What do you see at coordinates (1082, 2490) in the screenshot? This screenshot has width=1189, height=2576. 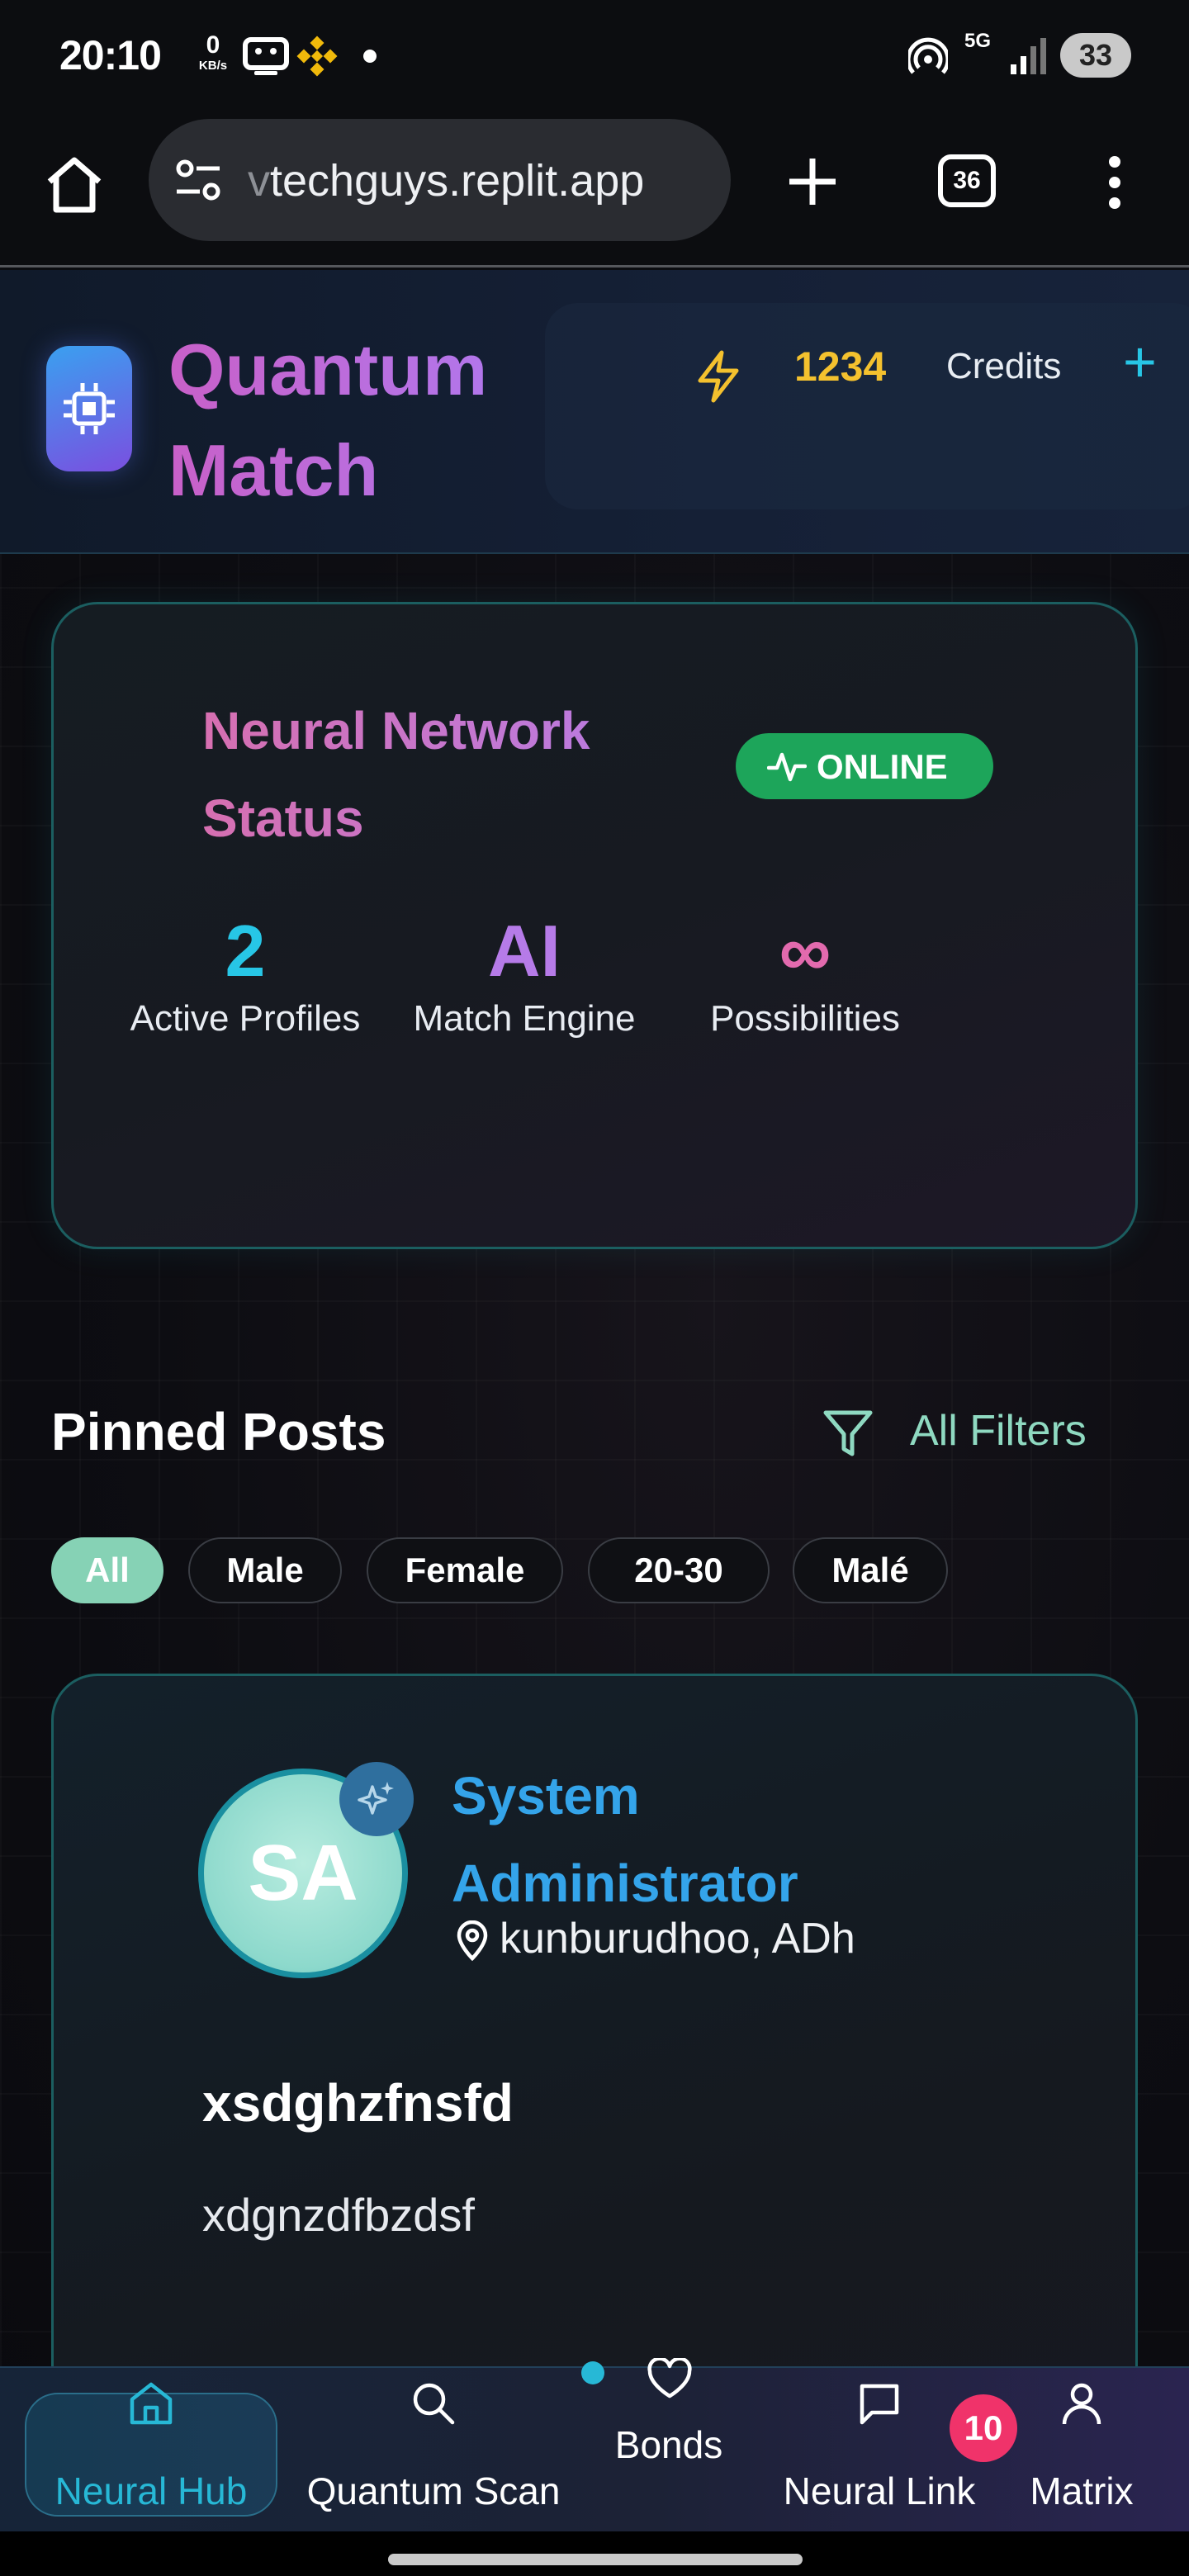 I see `nav-label: Matrix` at bounding box center [1082, 2490].